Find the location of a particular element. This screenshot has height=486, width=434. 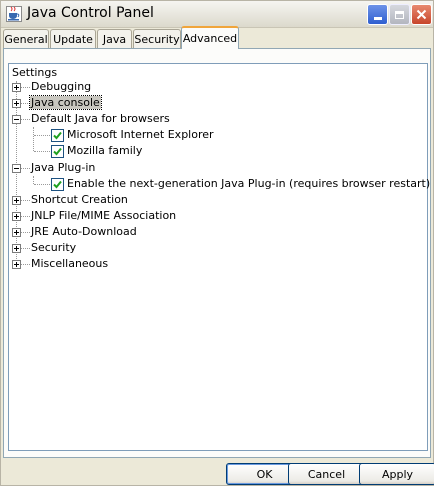

tree-item-debugging: Debugging is located at coordinates (61, 87).